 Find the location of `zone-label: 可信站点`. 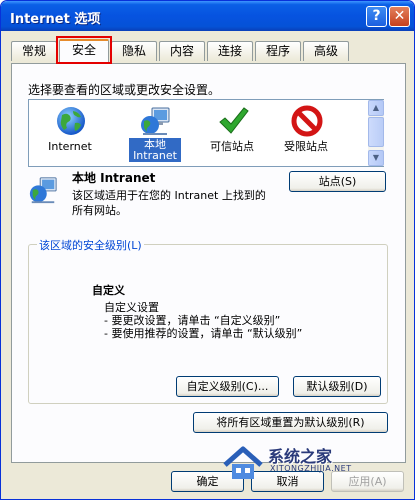

zone-label: 可信站点 is located at coordinates (232, 146).